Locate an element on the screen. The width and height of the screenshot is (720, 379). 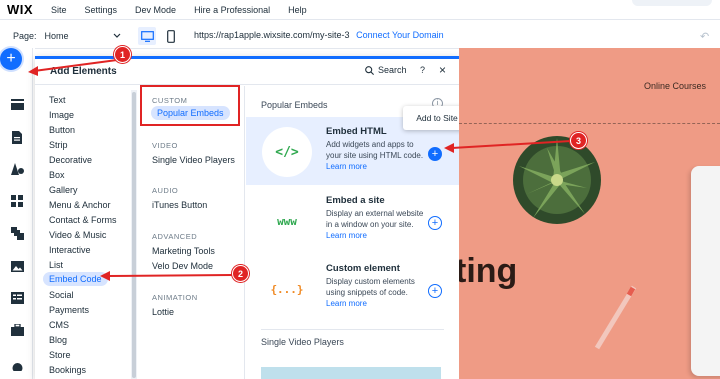
subcategory-item: Lottie is located at coordinates (163, 312).